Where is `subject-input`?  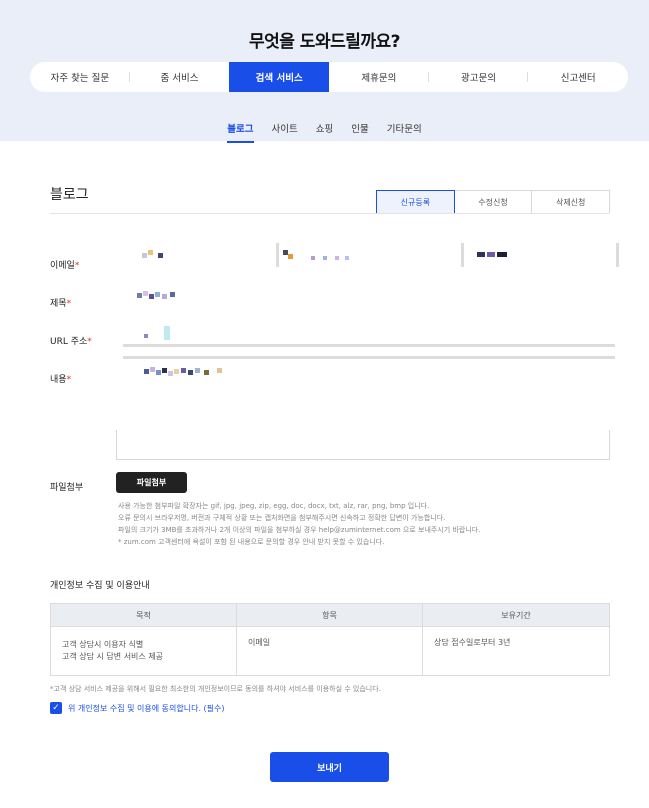
subject-input is located at coordinates (372, 298).